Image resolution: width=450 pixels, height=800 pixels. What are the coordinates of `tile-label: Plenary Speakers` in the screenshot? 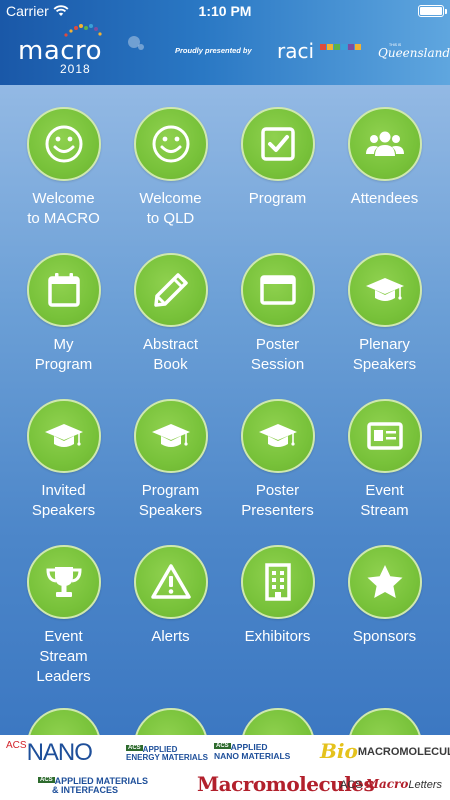 It's located at (384, 354).